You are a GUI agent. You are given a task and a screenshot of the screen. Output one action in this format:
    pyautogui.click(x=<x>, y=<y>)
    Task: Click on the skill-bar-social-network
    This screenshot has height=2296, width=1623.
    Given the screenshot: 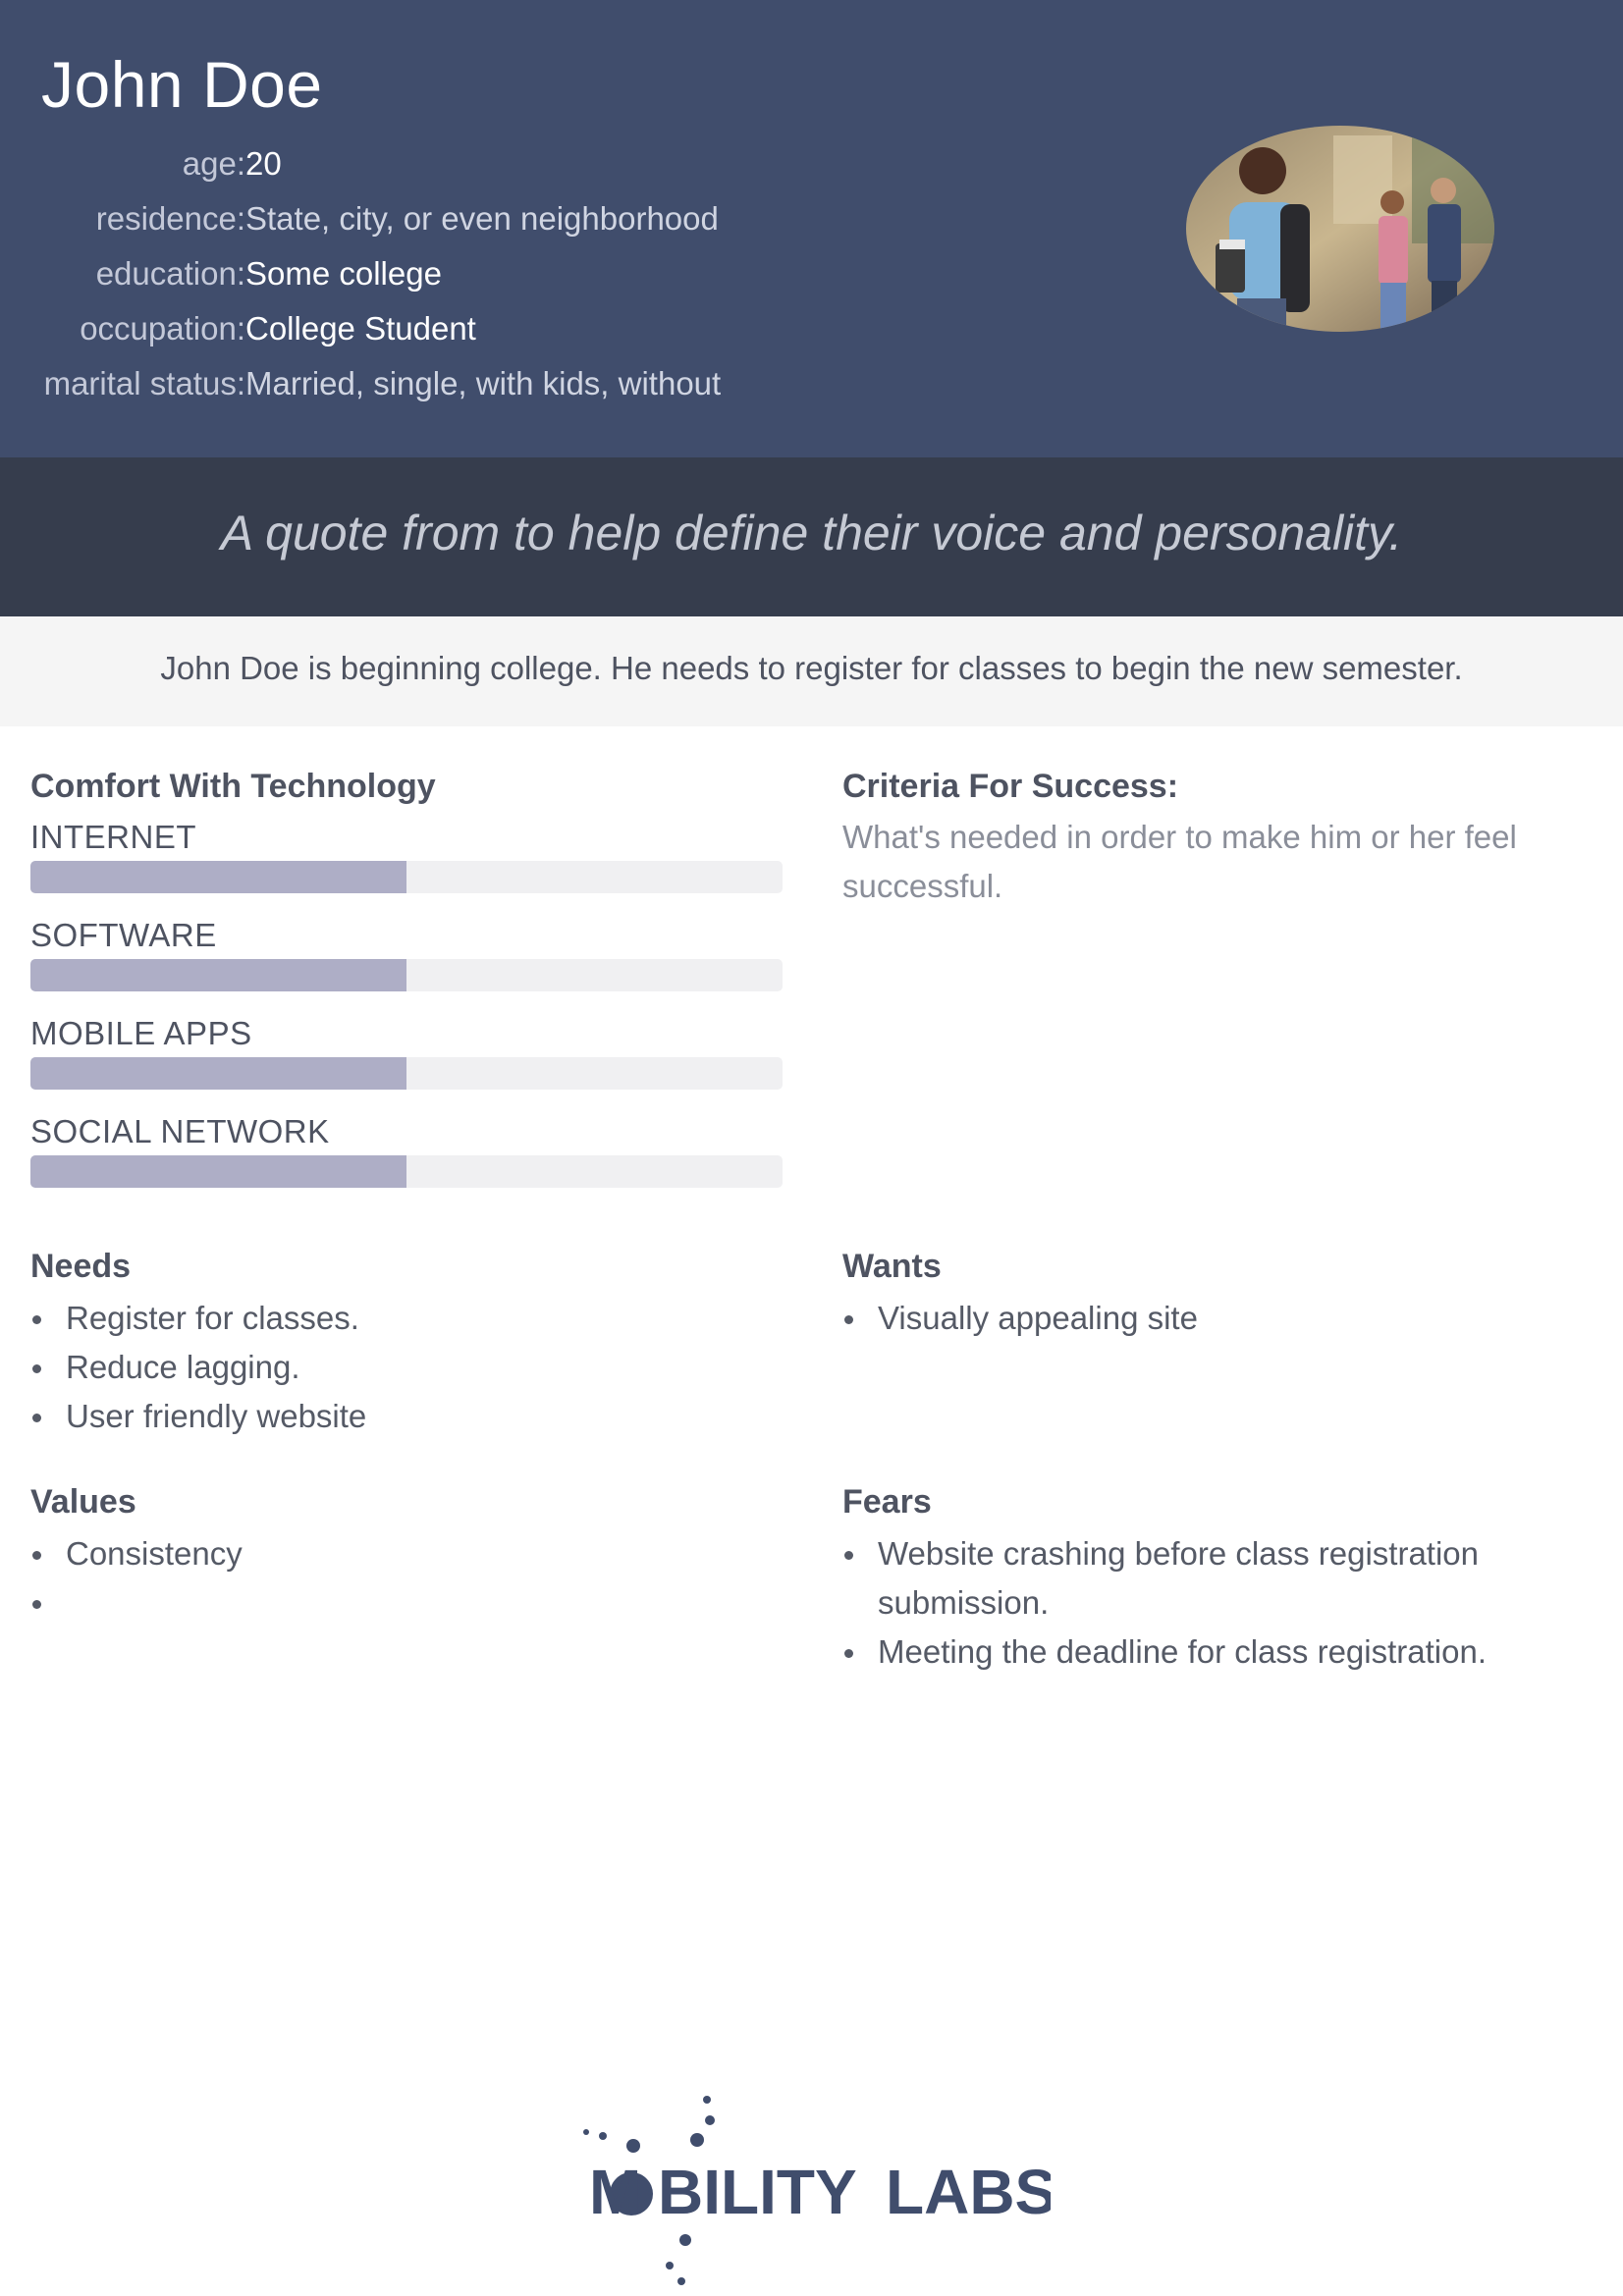 What is the action you would take?
    pyautogui.click(x=407, y=1171)
    